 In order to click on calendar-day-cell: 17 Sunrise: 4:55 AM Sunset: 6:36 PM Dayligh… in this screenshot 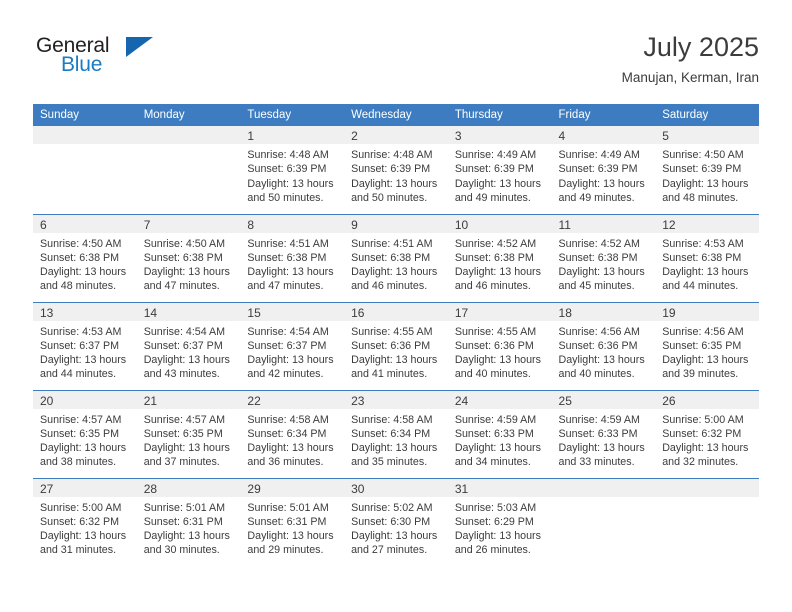, I will do `click(499, 346)`.